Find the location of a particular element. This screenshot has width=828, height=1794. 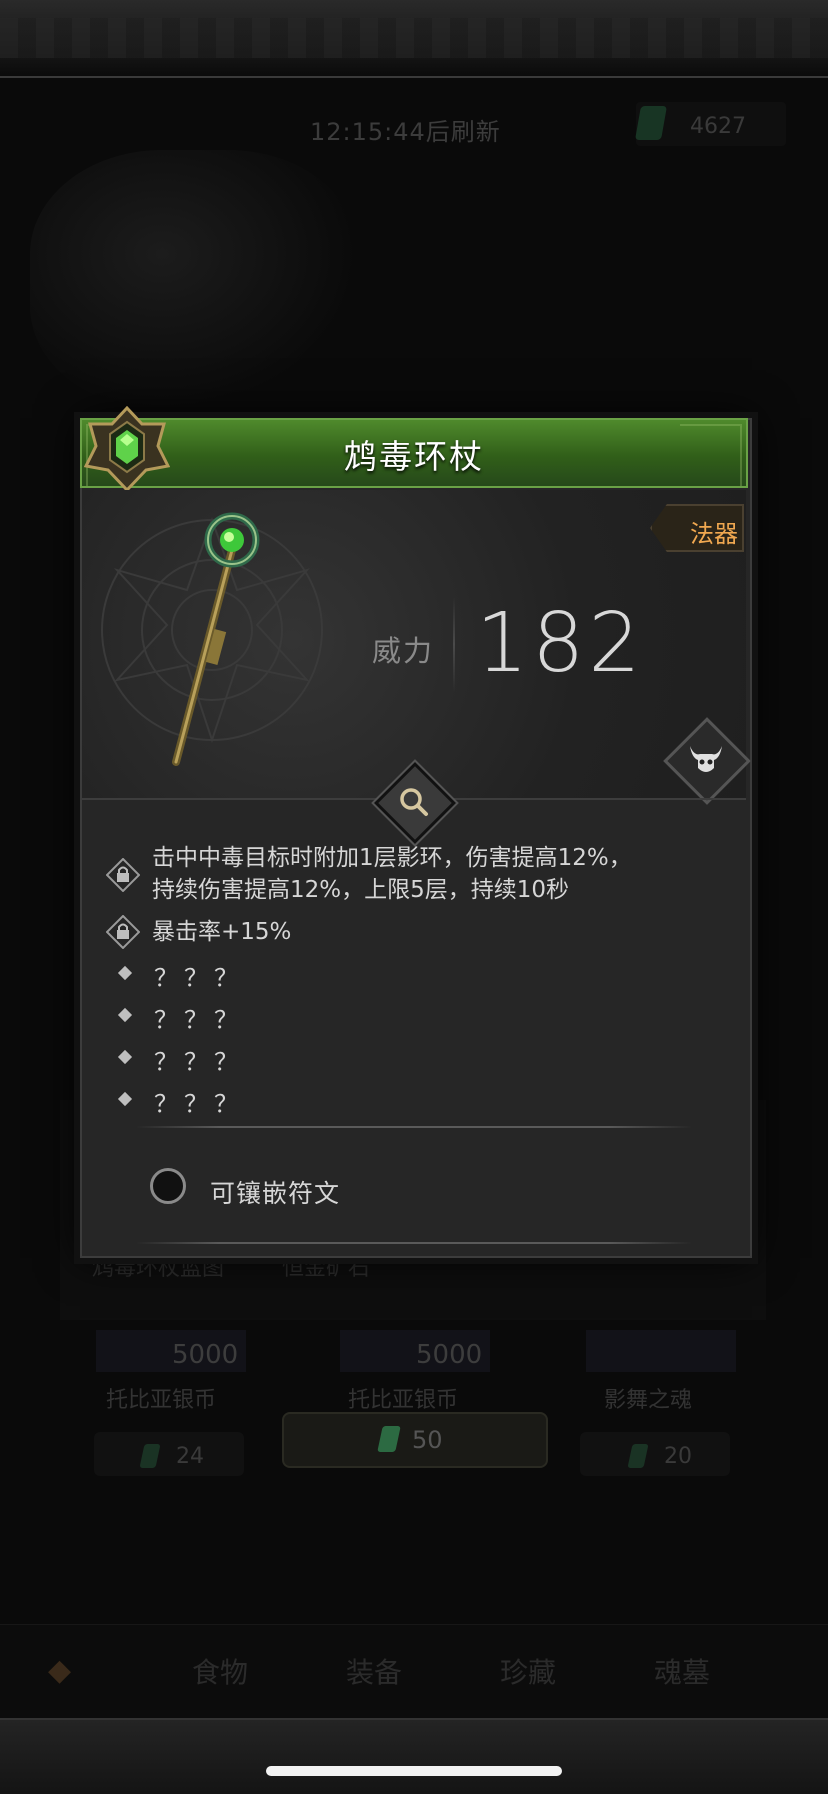

bottom-nav: ◆ 食物 装备 珍藏 魂墓 is located at coordinates (414, 1671).